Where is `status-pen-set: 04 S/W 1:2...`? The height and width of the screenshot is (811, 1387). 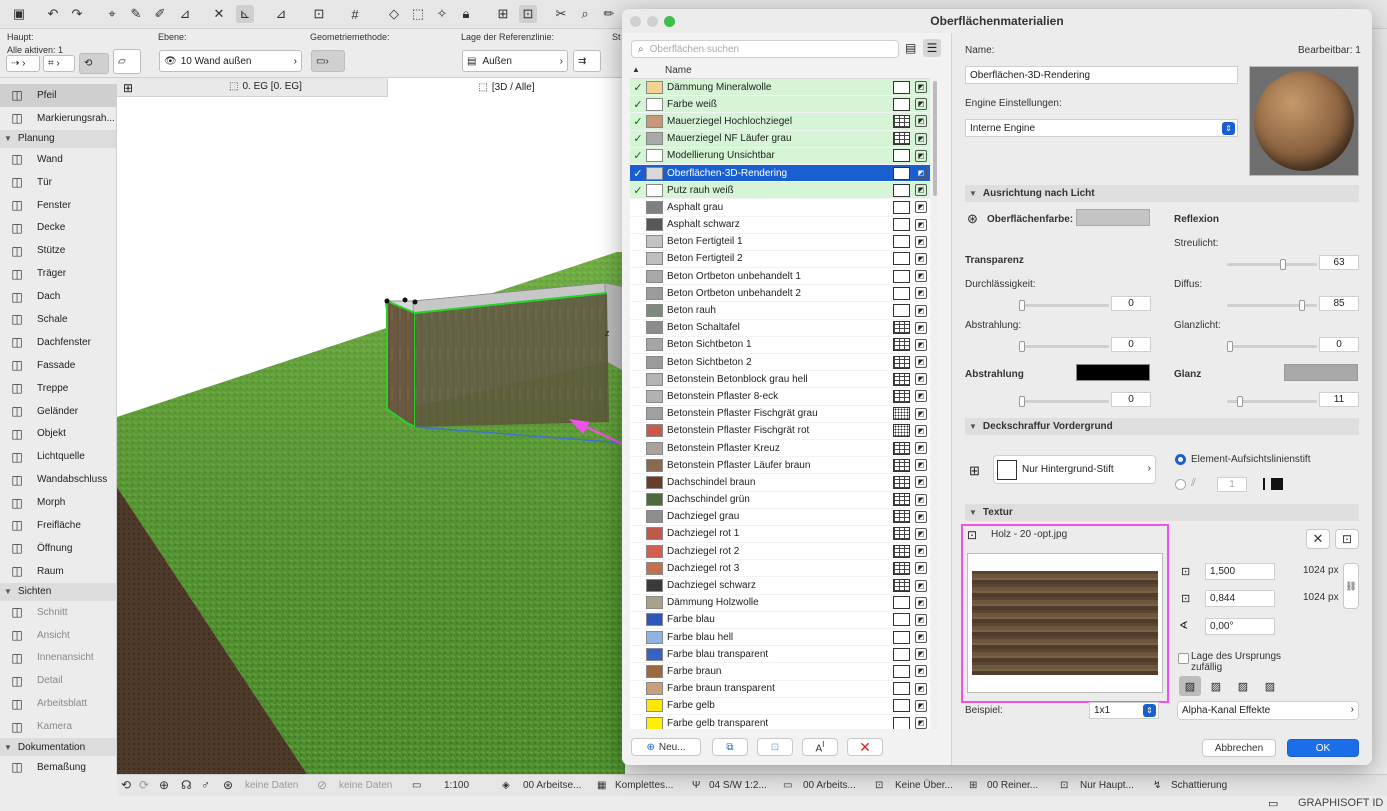
status-pen-set: 04 S/W 1:2... is located at coordinates (738, 785).